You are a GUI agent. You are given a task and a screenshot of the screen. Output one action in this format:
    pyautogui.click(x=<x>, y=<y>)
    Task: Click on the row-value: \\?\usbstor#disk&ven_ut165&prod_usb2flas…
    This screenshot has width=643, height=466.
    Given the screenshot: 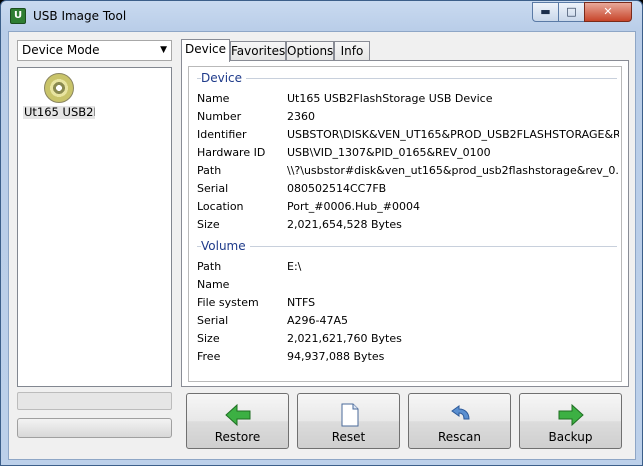 What is the action you would take?
    pyautogui.click(x=453, y=170)
    